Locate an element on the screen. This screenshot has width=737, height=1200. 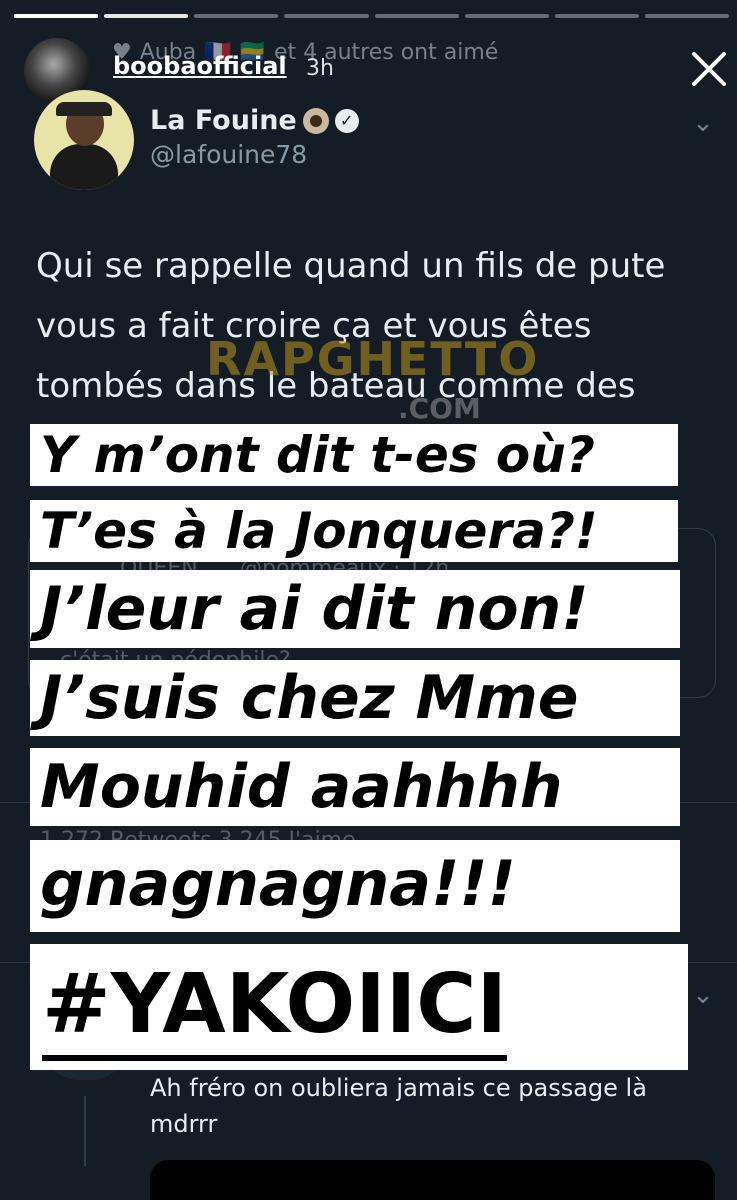
close-button is located at coordinates (709, 69).